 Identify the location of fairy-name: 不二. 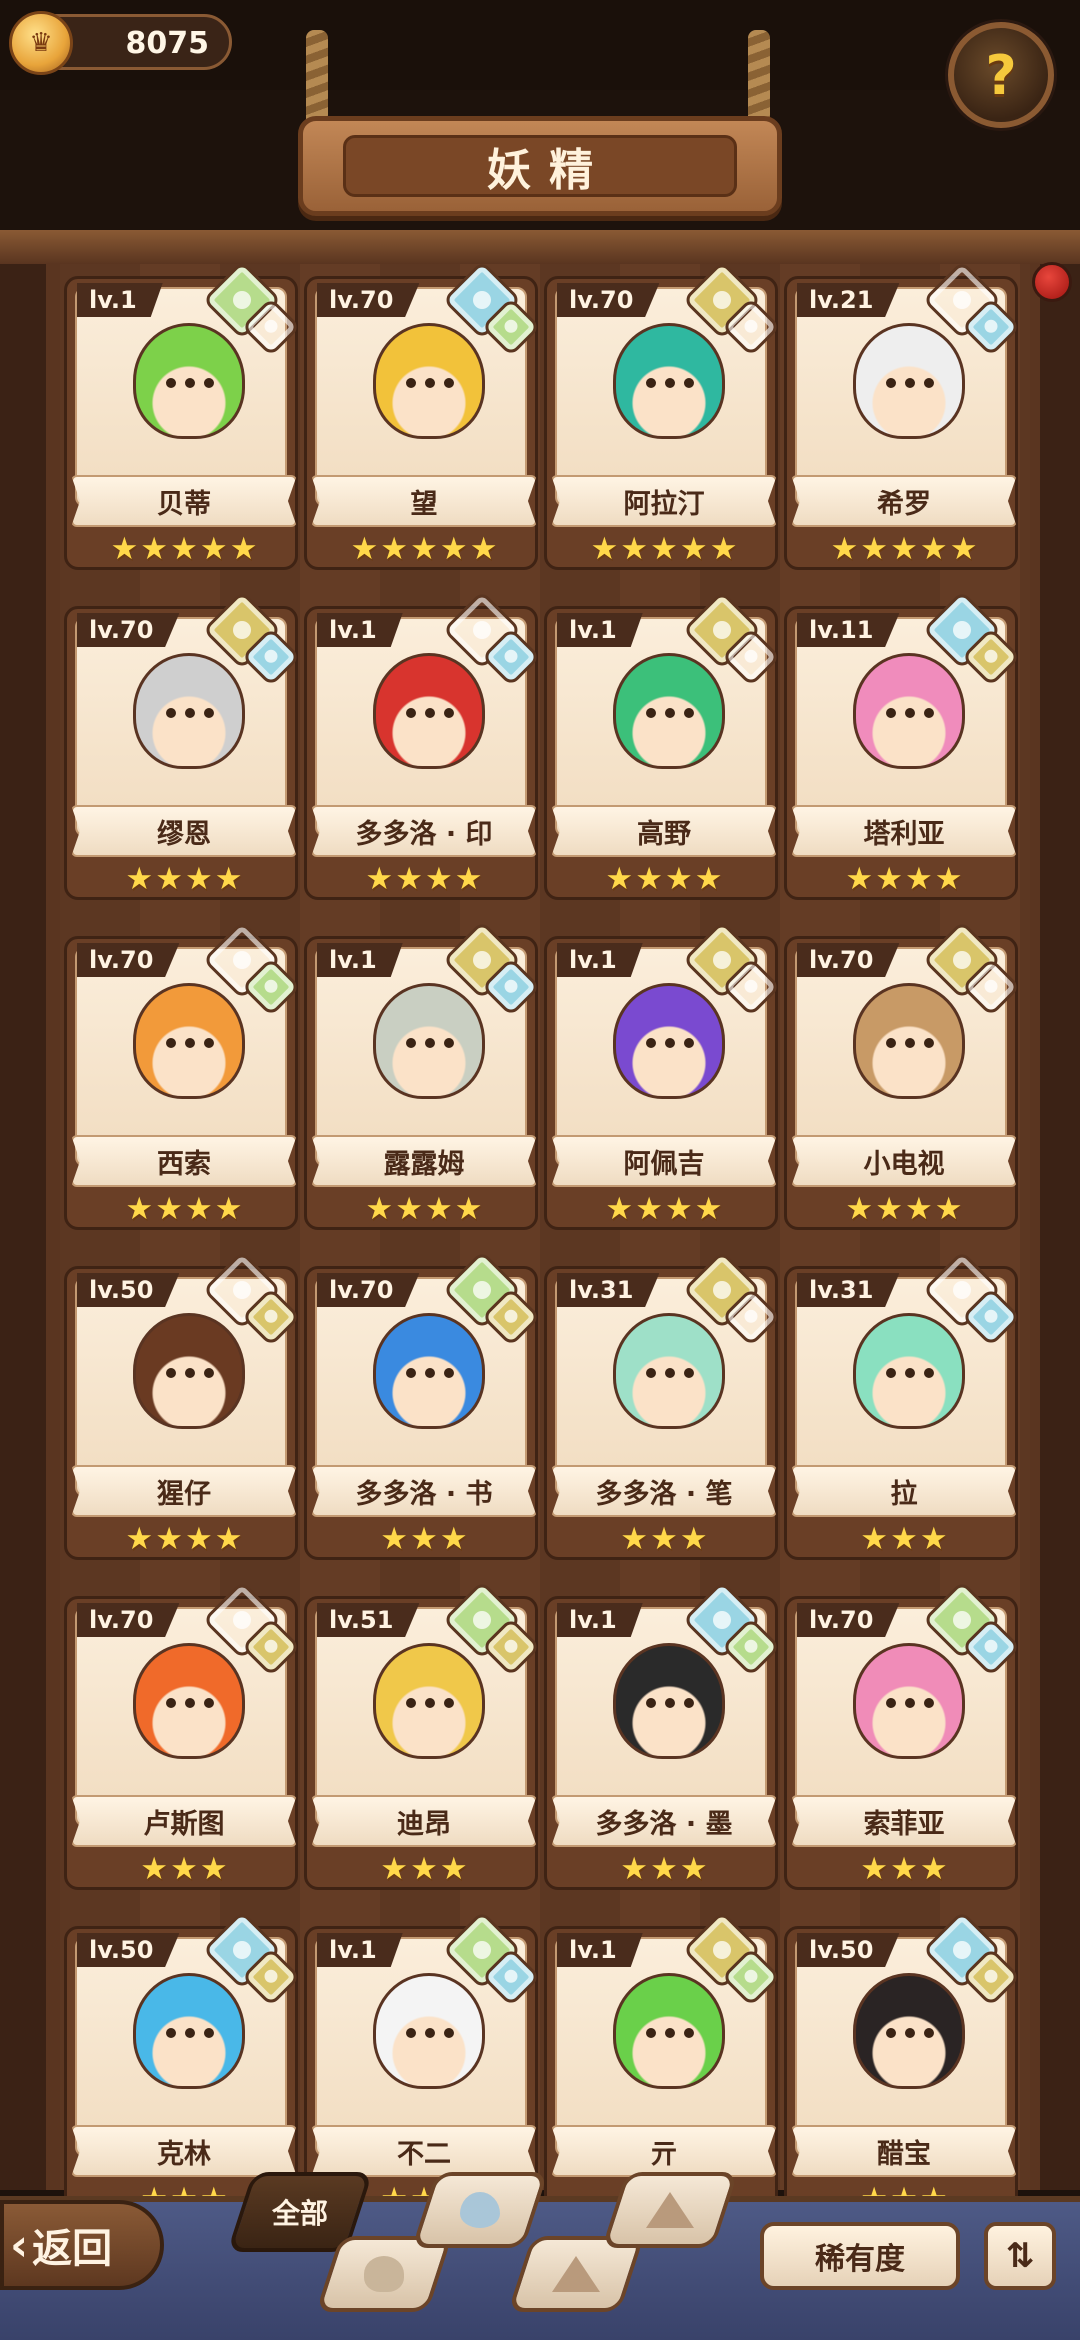
(424, 2151).